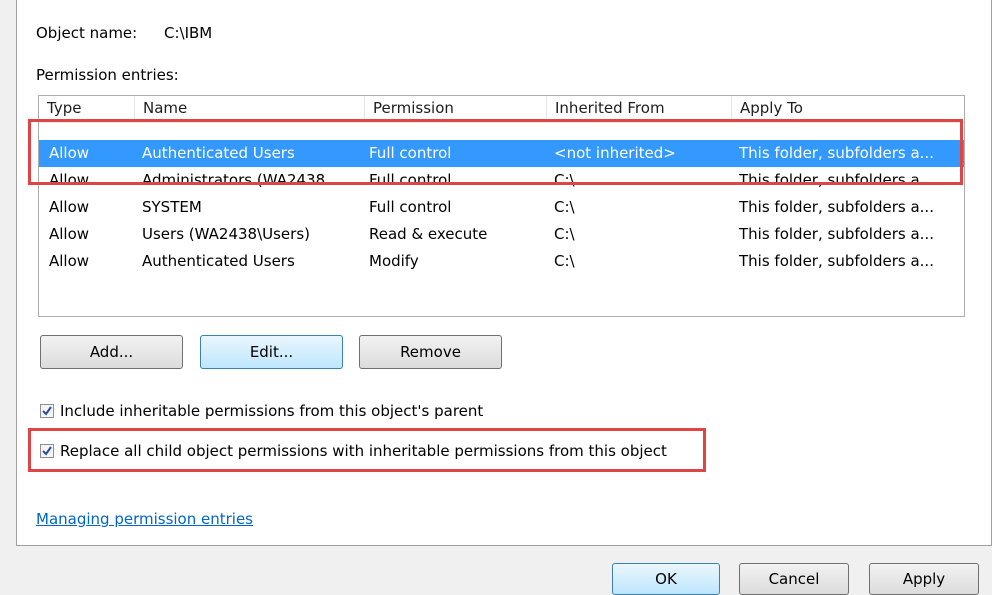 This screenshot has width=992, height=595. What do you see at coordinates (394, 261) in the screenshot?
I see `row-permission: Modify` at bounding box center [394, 261].